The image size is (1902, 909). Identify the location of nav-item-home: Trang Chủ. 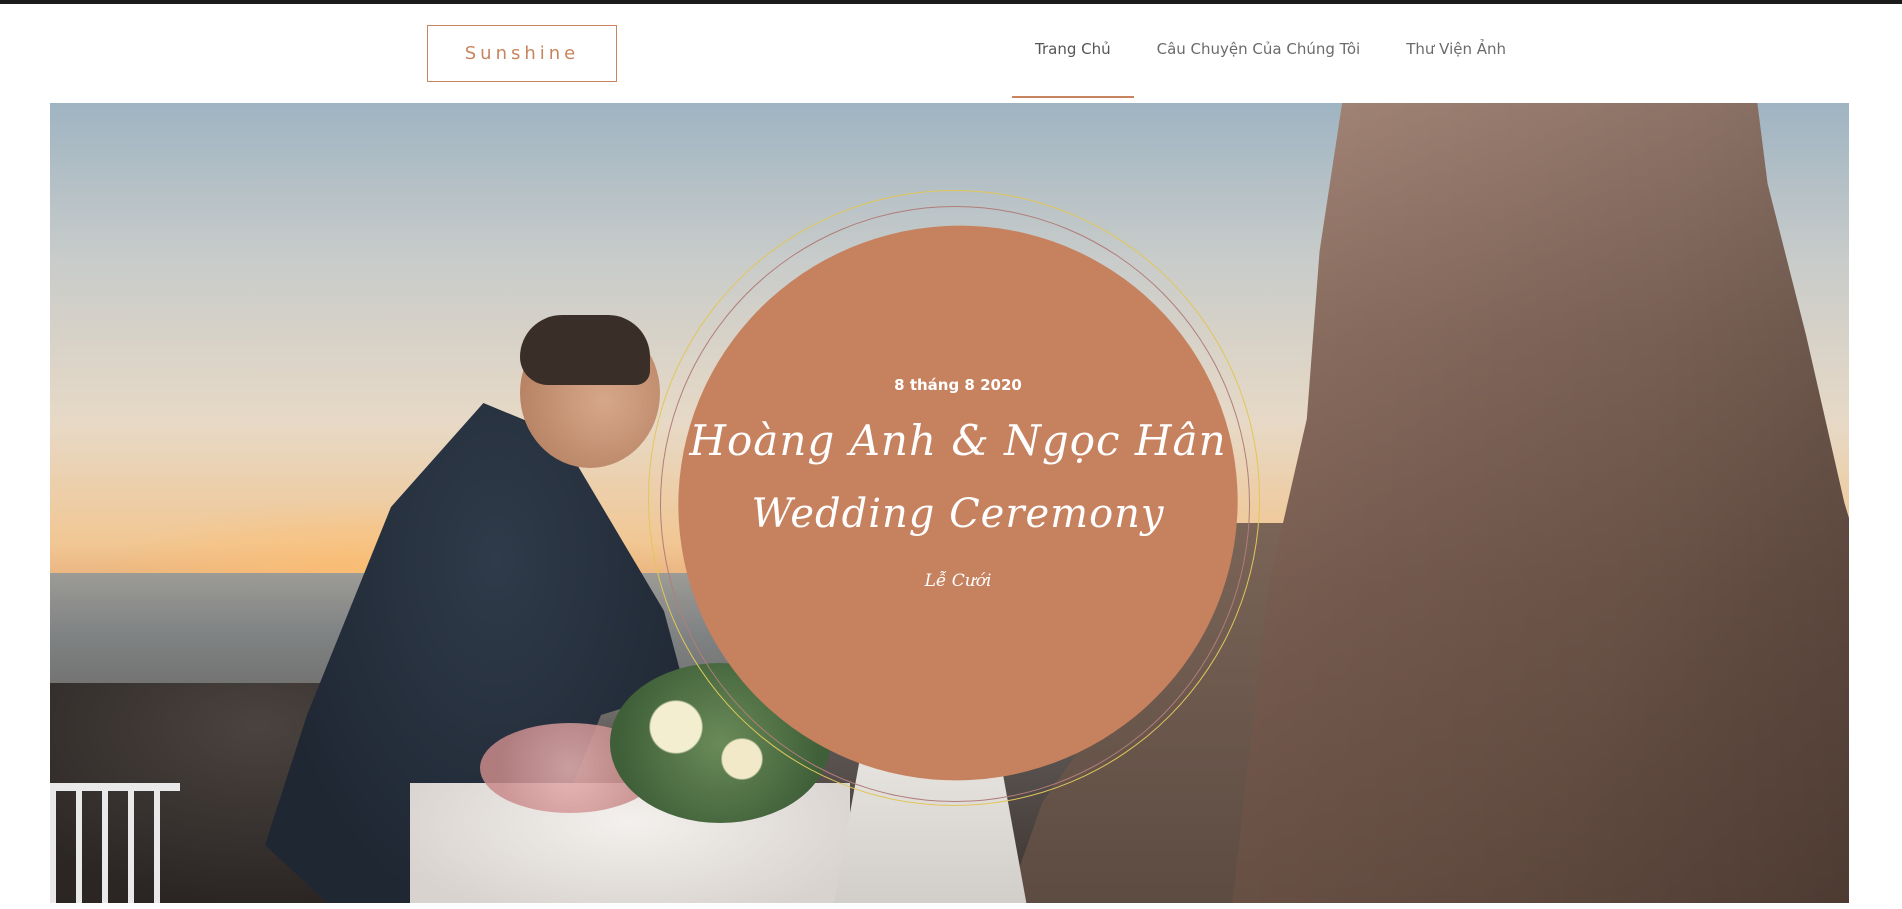
(1073, 49).